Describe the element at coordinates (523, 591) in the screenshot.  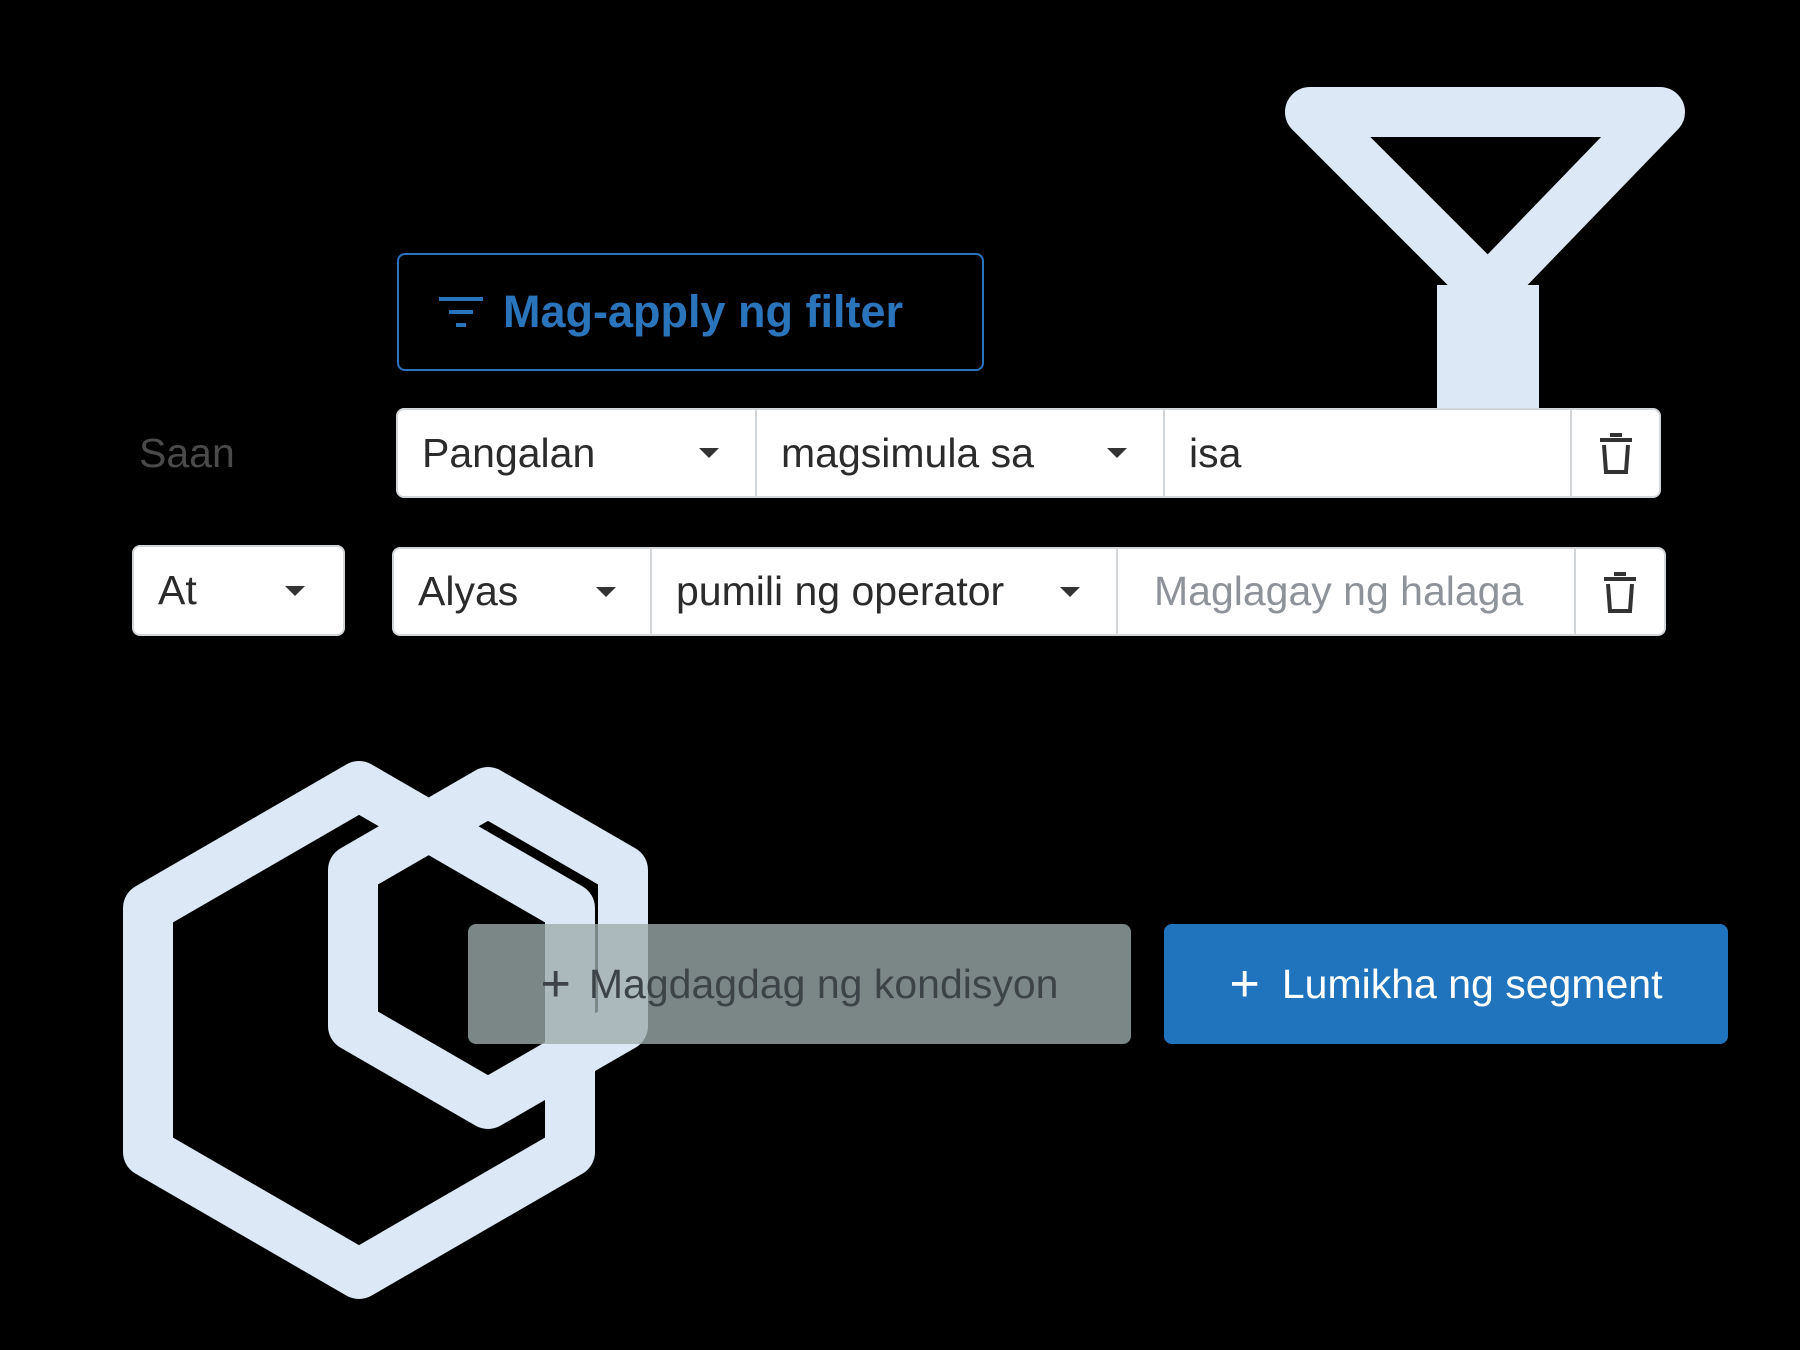
I see `field-select: Alyas` at that location.